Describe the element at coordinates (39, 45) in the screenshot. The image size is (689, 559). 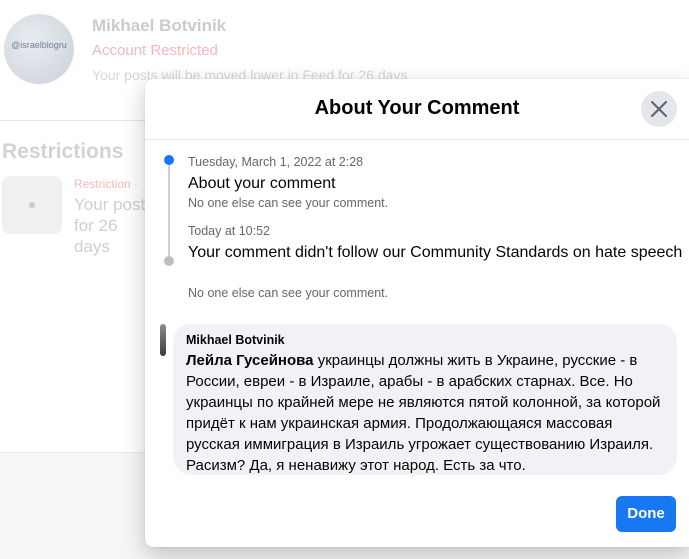
I see `avatar-watermark: @israelblogru` at that location.